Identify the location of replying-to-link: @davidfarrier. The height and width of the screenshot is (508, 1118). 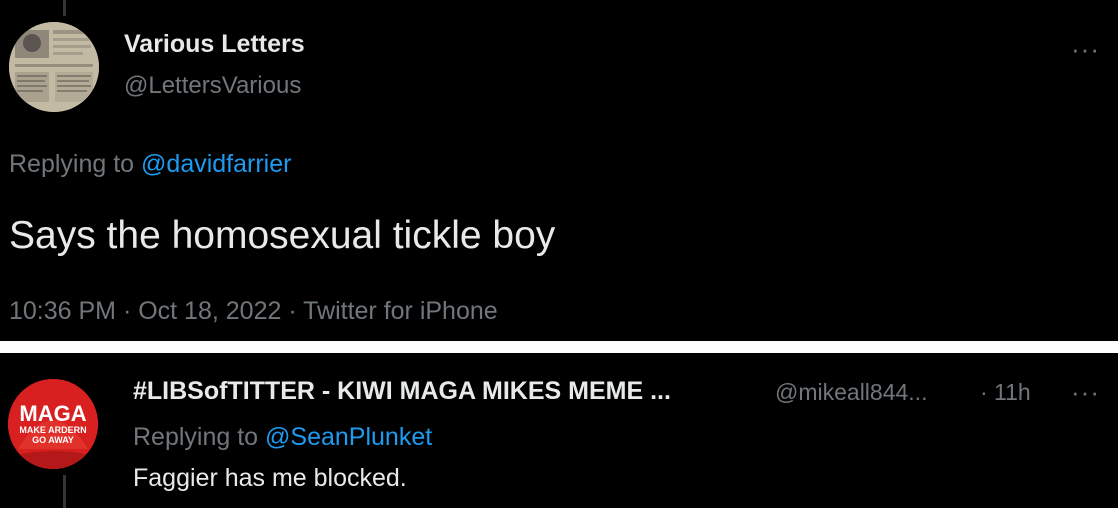
(216, 164).